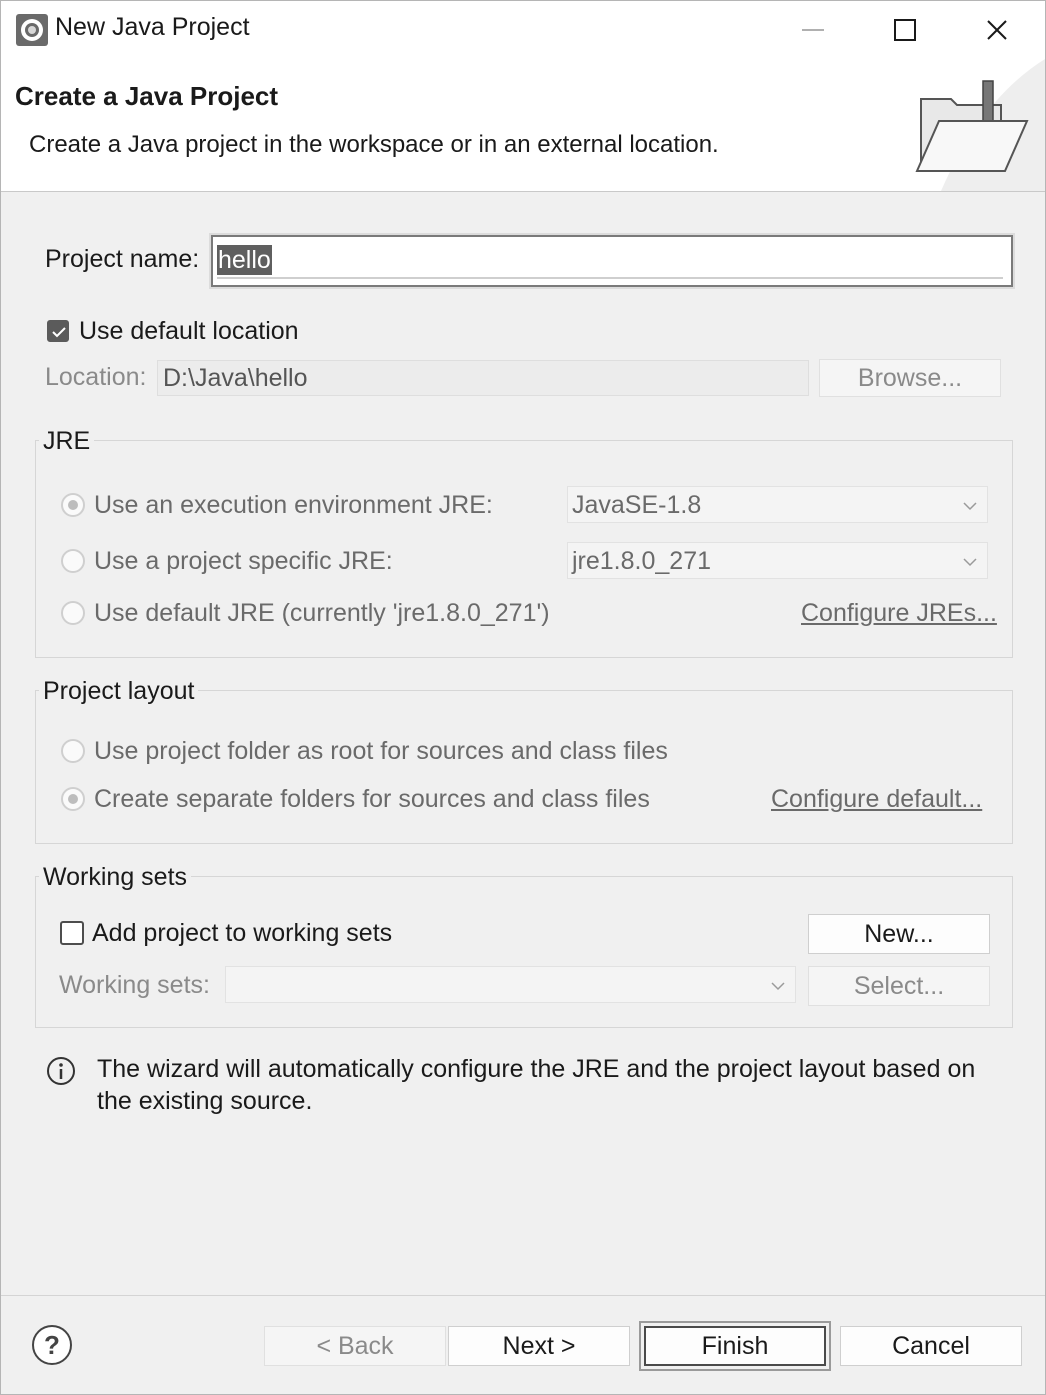 This screenshot has width=1046, height=1395. I want to click on maximize-icon, so click(905, 30).